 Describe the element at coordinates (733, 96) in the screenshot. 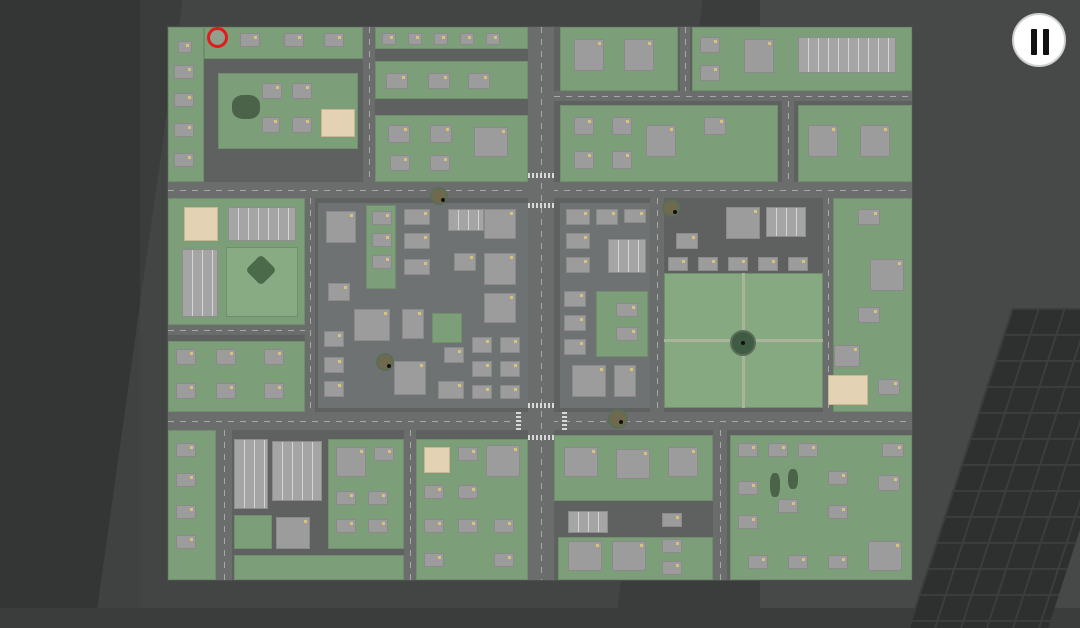

I see `road-horizontal-upper-minor` at that location.